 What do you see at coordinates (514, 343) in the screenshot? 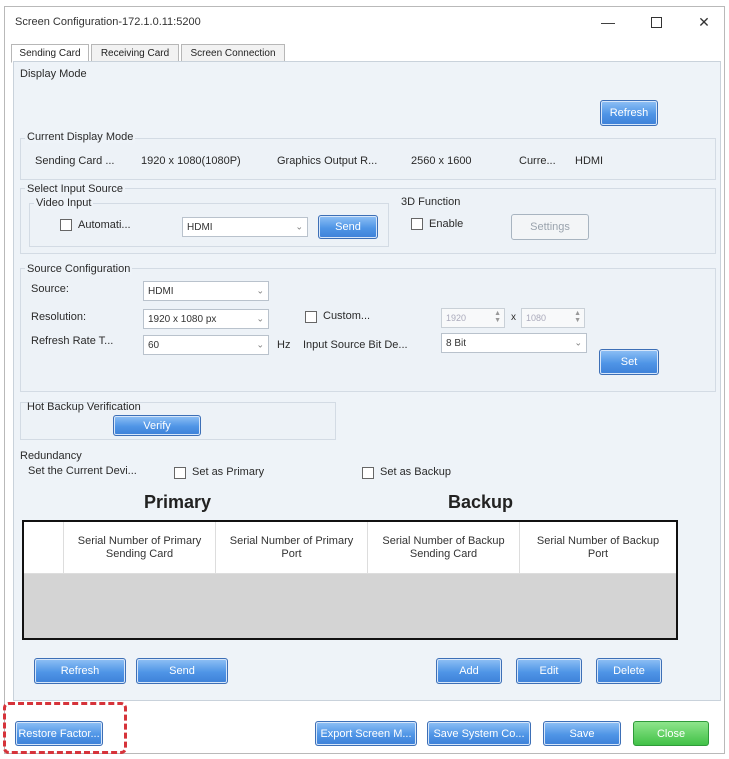
I see `bit-depth-select: 8 Bit ⌄` at bounding box center [514, 343].